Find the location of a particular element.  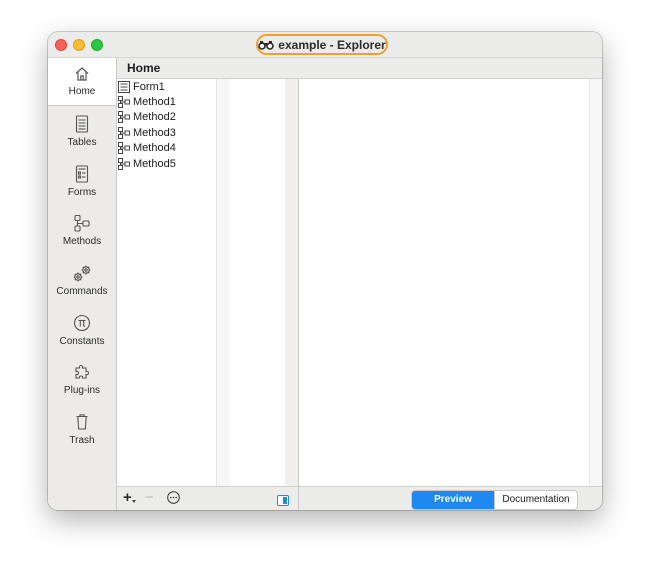

home-icon is located at coordinates (82, 70).